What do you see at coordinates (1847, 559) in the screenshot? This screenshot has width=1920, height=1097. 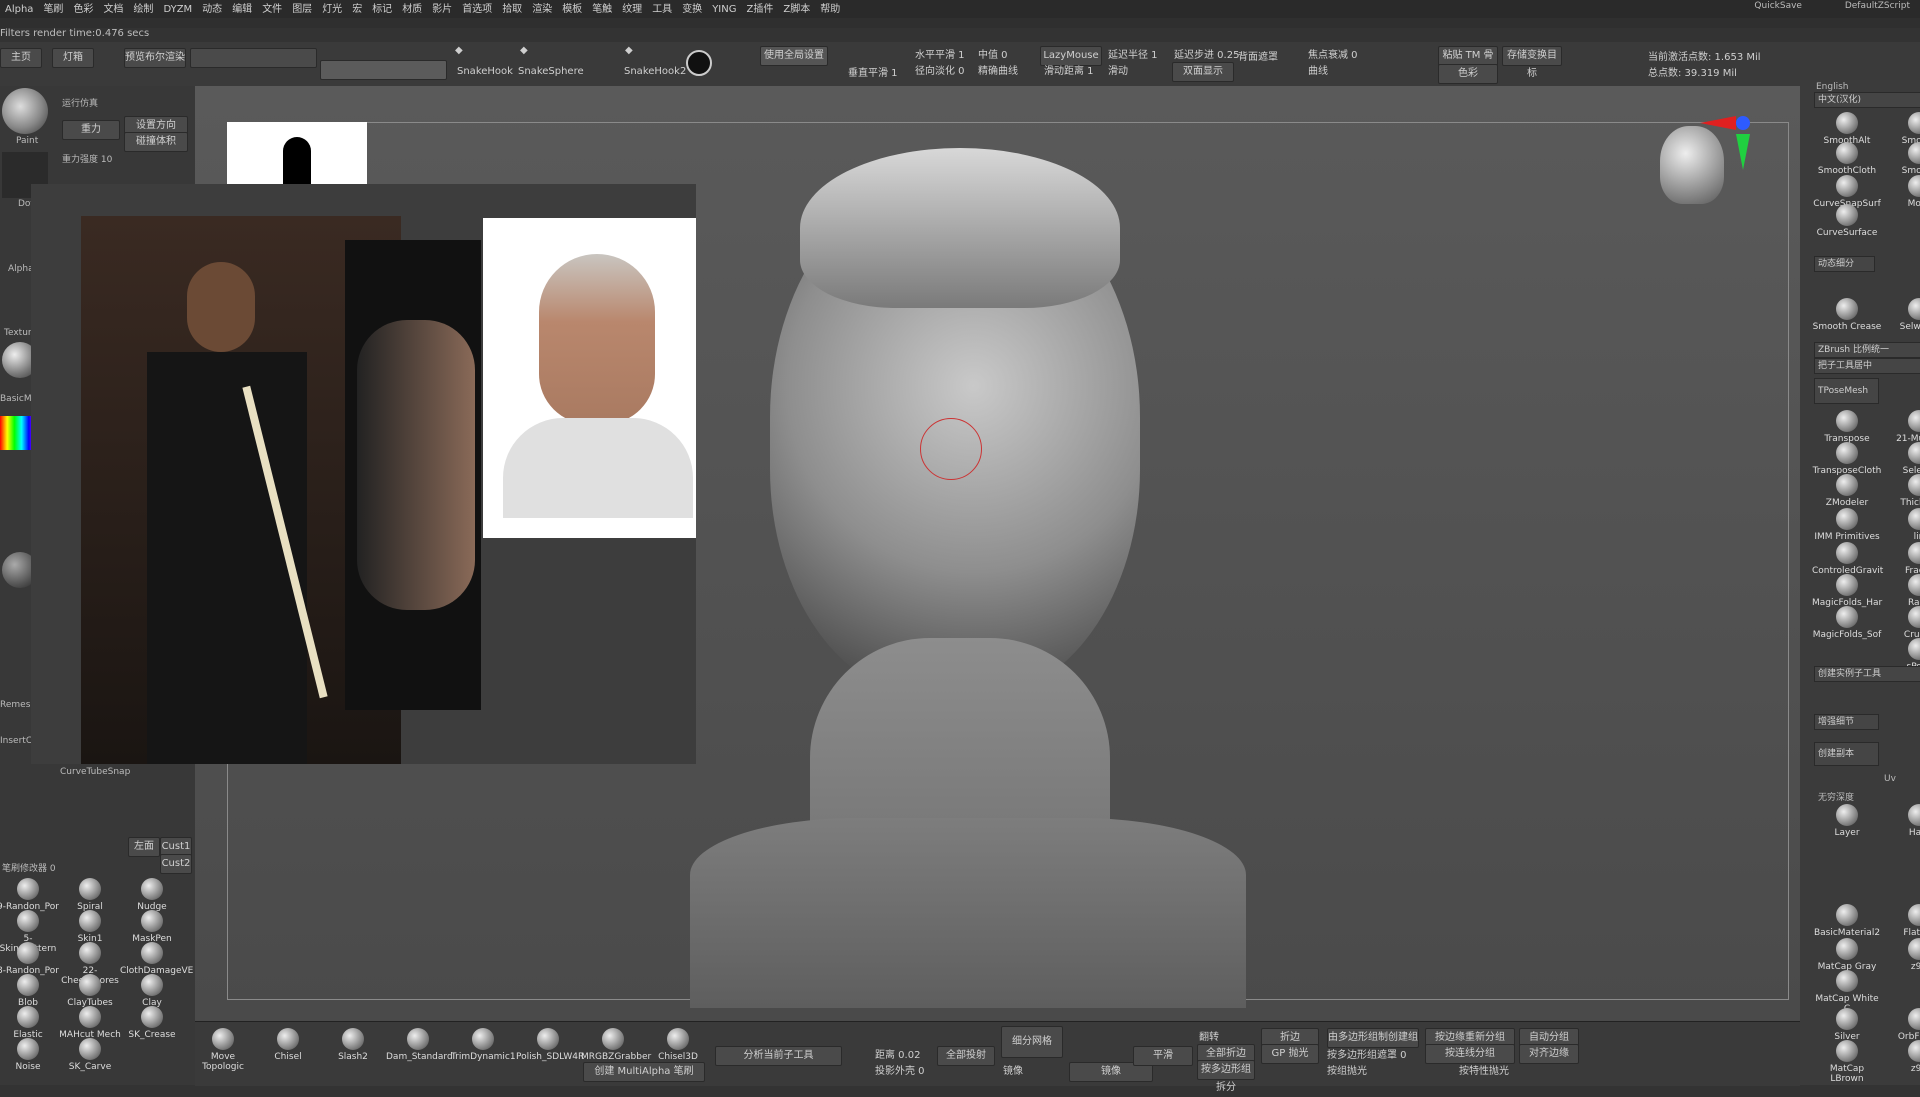 I see `right-brush-item: ControledGravit` at bounding box center [1847, 559].